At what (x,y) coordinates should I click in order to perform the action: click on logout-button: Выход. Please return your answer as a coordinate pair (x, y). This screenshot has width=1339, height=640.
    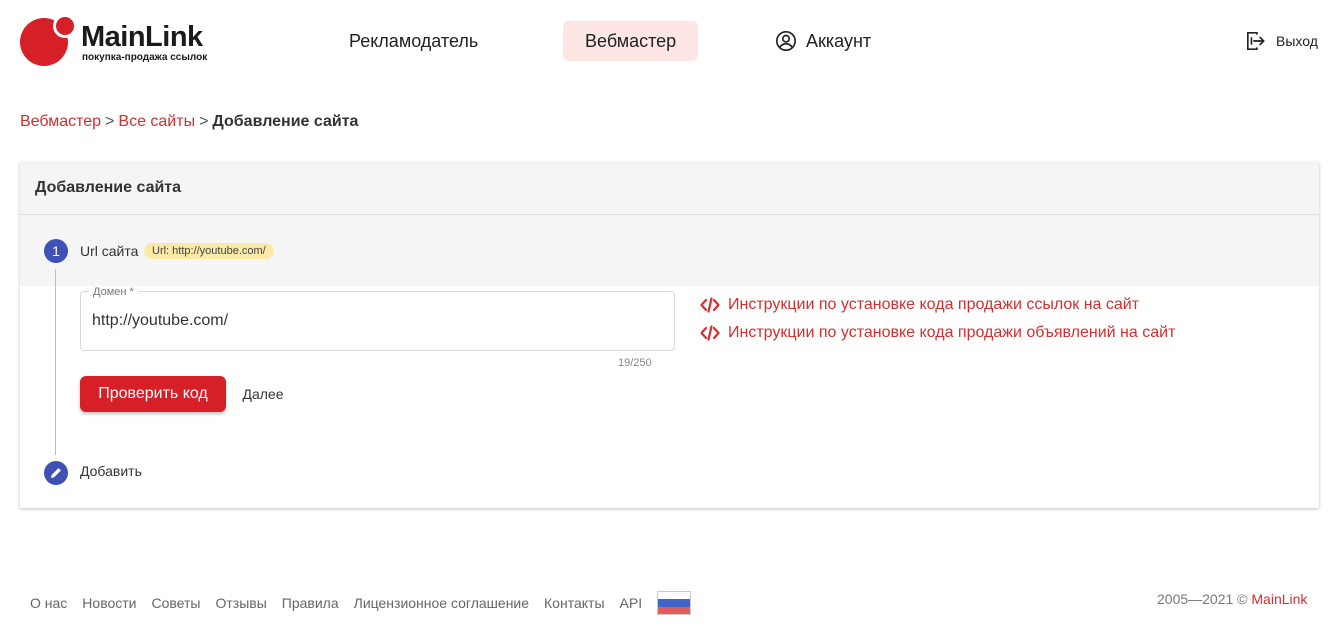
    Looking at the image, I should click on (1281, 41).